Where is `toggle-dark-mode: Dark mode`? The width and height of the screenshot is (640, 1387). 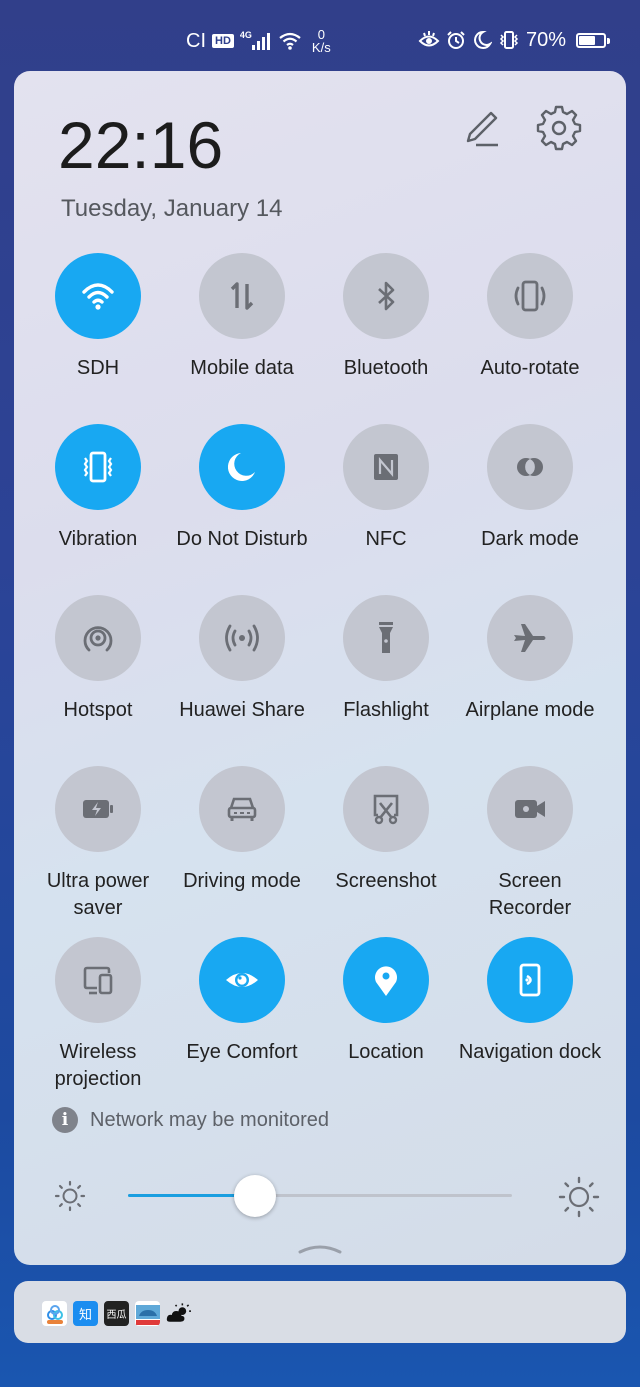
toggle-dark-mode: Dark mode is located at coordinates (530, 488).